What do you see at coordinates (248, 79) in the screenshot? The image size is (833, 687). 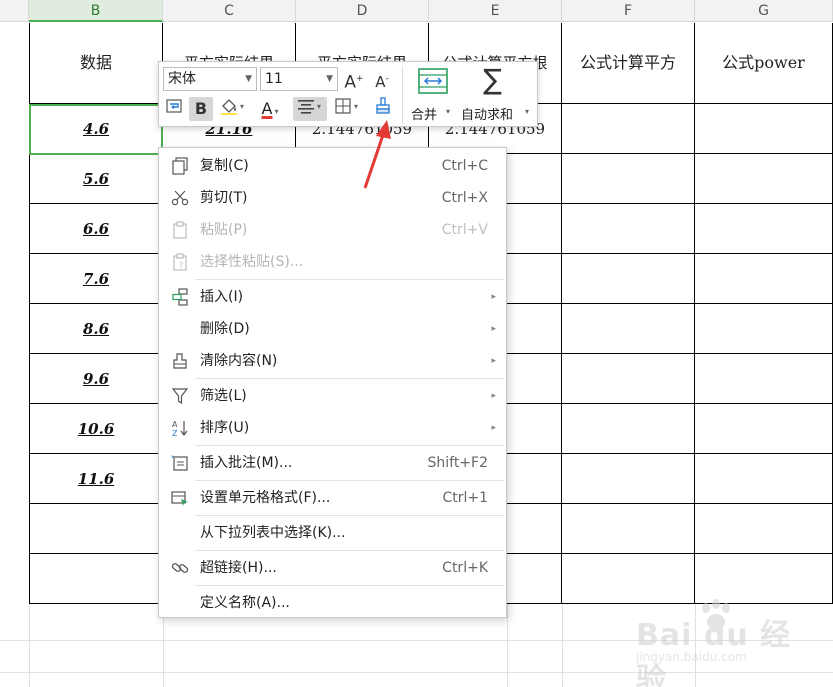 I see `chevron-down-icon: ▼` at bounding box center [248, 79].